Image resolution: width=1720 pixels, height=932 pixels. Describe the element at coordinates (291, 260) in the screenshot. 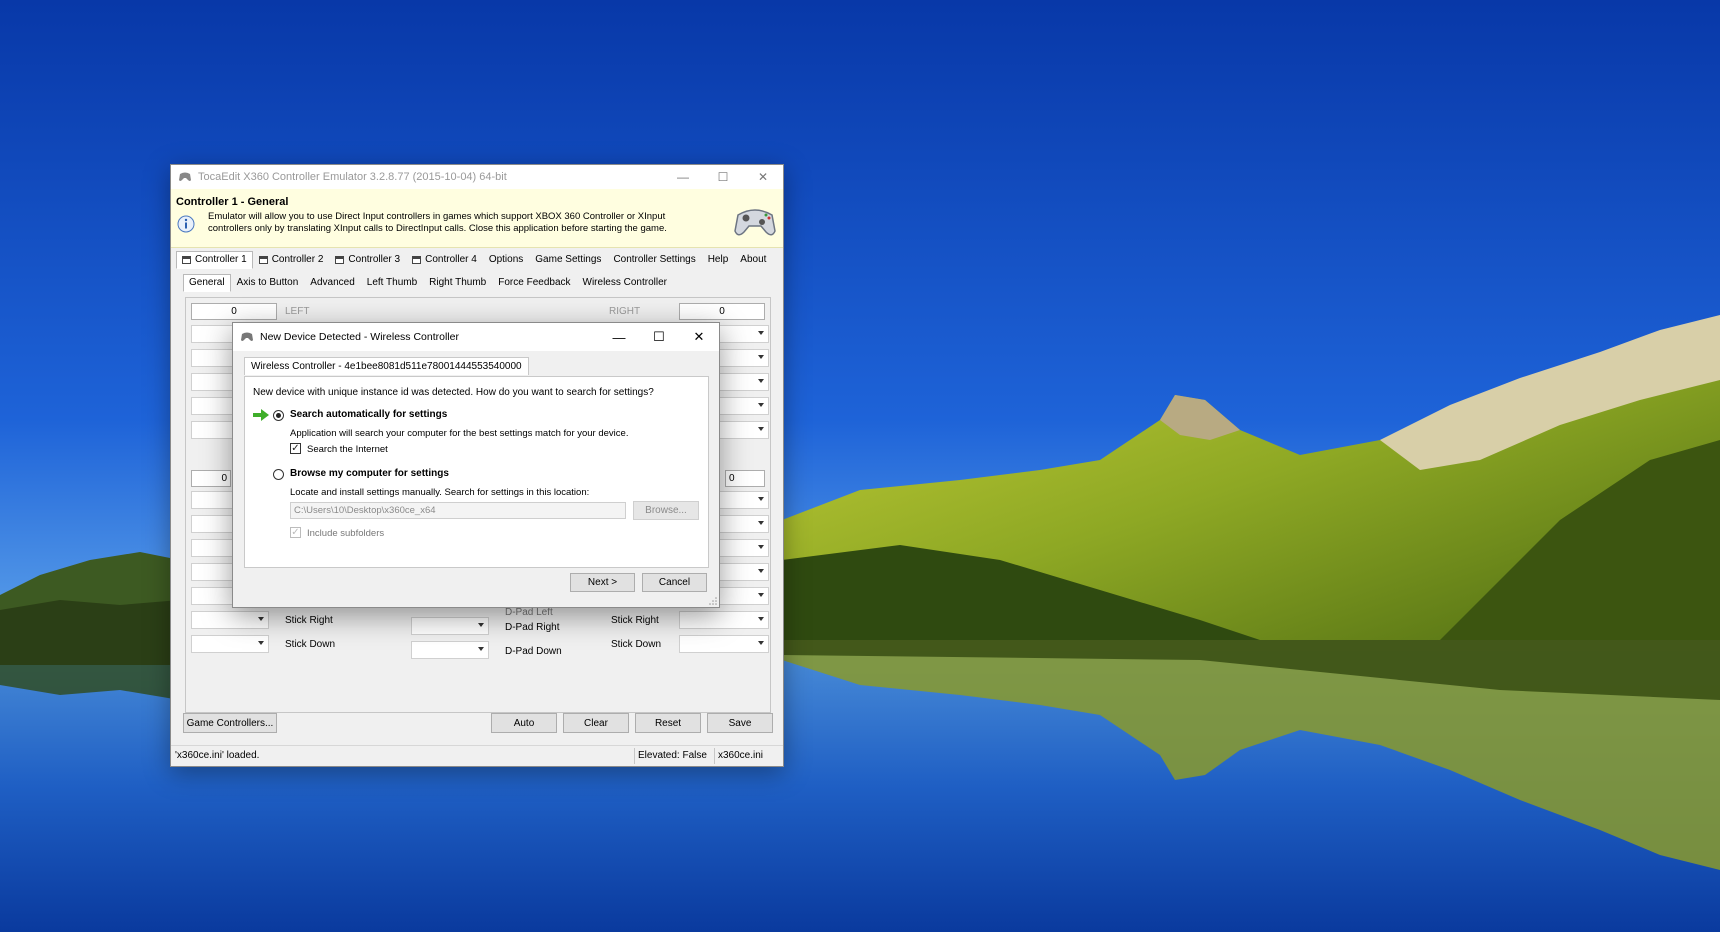

I see `tab-controller-2: Controller 2` at that location.